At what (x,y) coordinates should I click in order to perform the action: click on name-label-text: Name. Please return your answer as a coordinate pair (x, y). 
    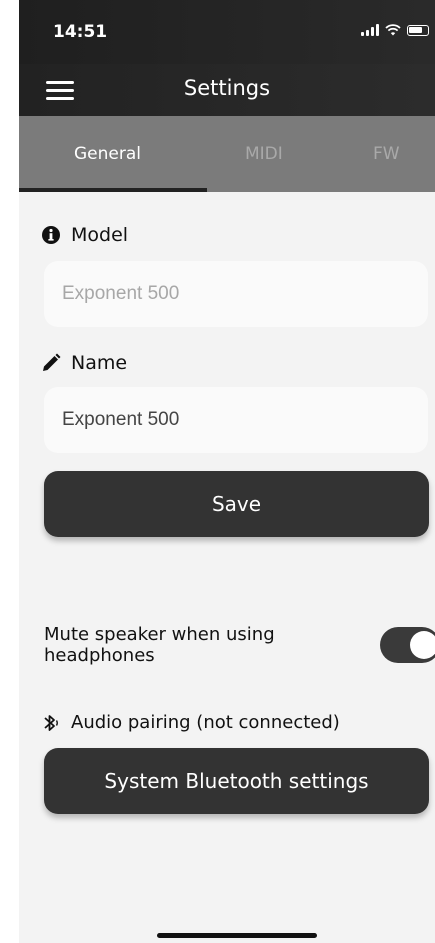
    Looking at the image, I should click on (99, 363).